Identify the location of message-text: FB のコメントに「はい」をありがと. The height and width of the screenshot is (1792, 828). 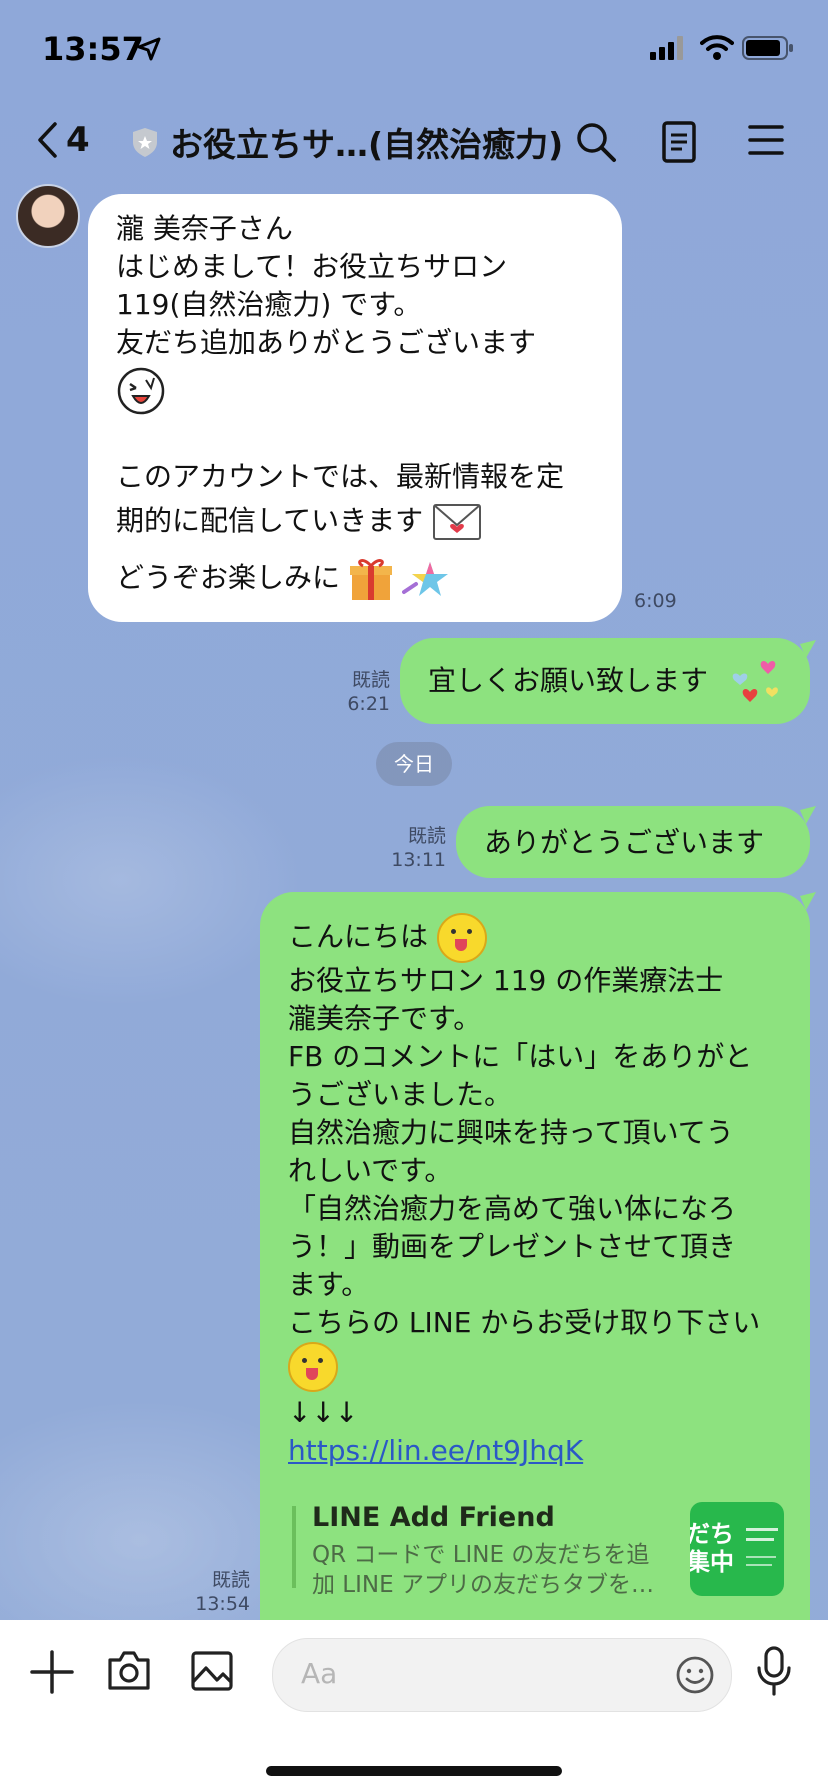
(520, 1056).